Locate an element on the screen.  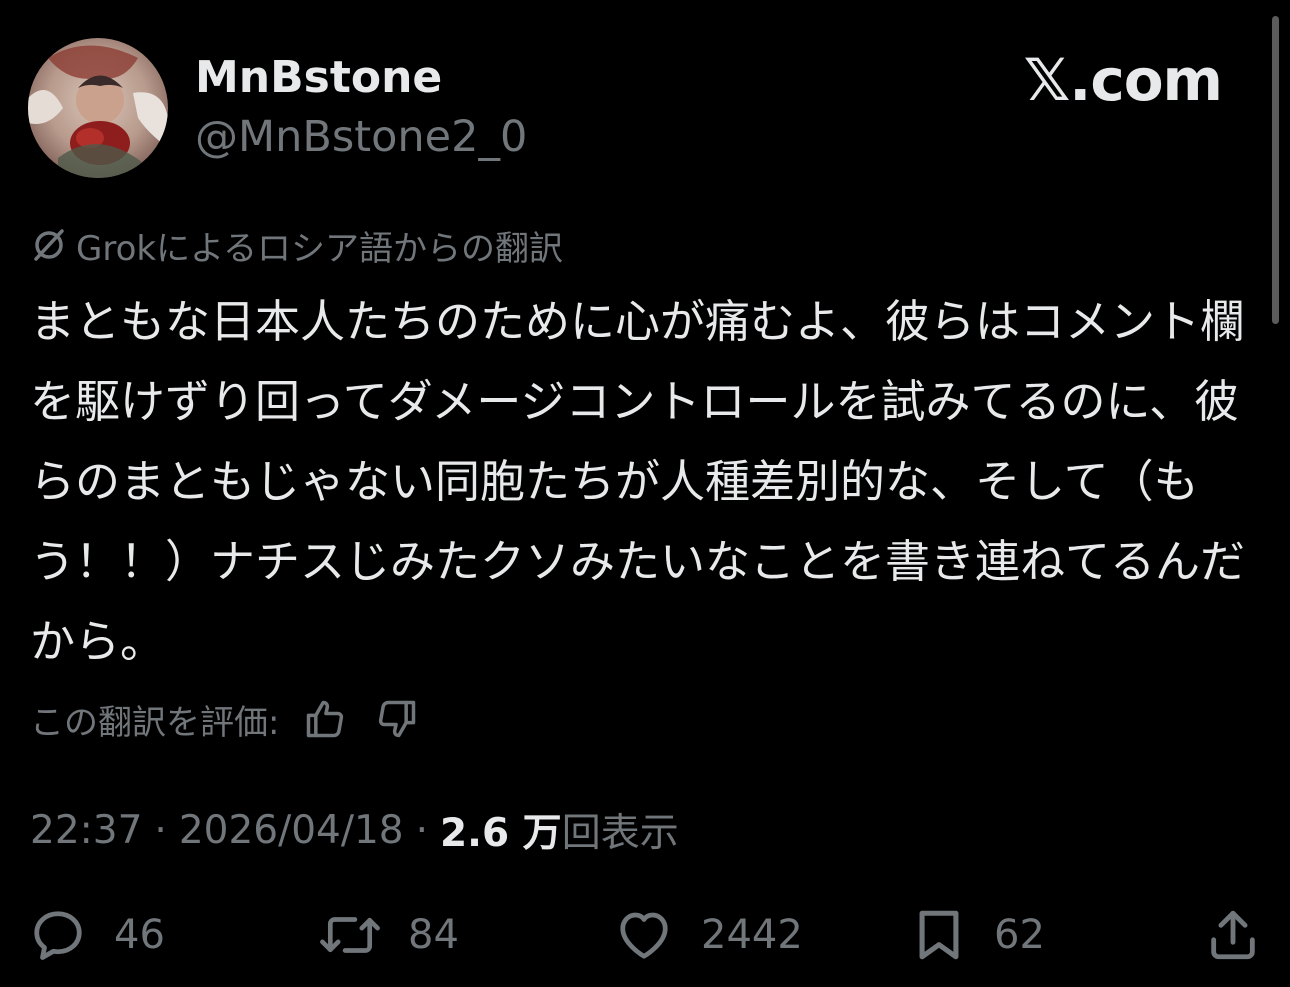
repost-button: 84 is located at coordinates (388, 935).